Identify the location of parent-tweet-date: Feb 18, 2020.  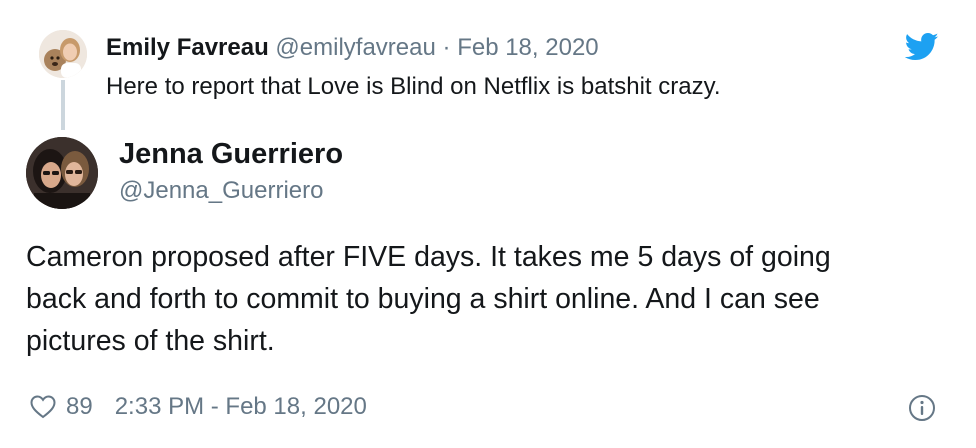
(527, 47).